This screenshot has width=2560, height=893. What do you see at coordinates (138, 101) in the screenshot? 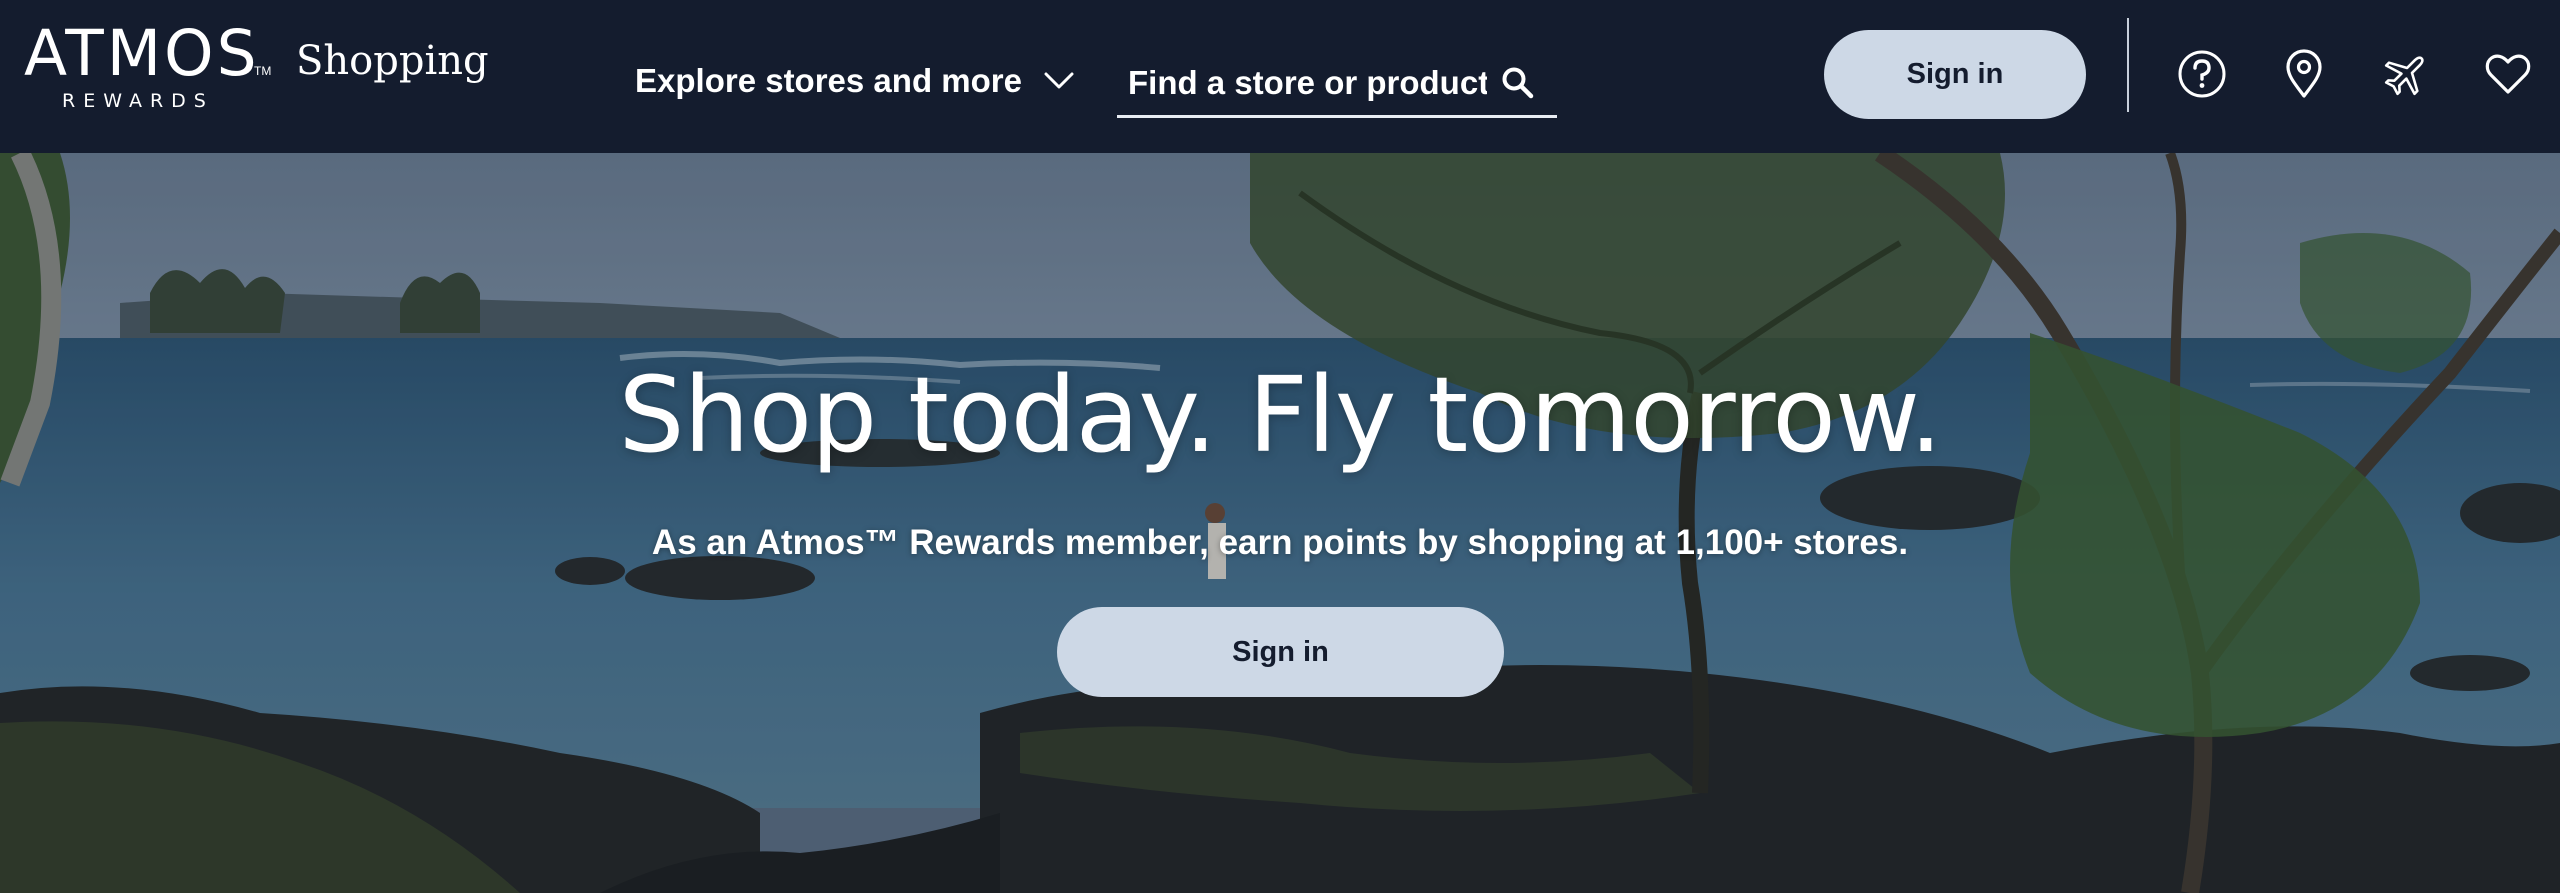
I see `logo-subtext: REWARDS` at bounding box center [138, 101].